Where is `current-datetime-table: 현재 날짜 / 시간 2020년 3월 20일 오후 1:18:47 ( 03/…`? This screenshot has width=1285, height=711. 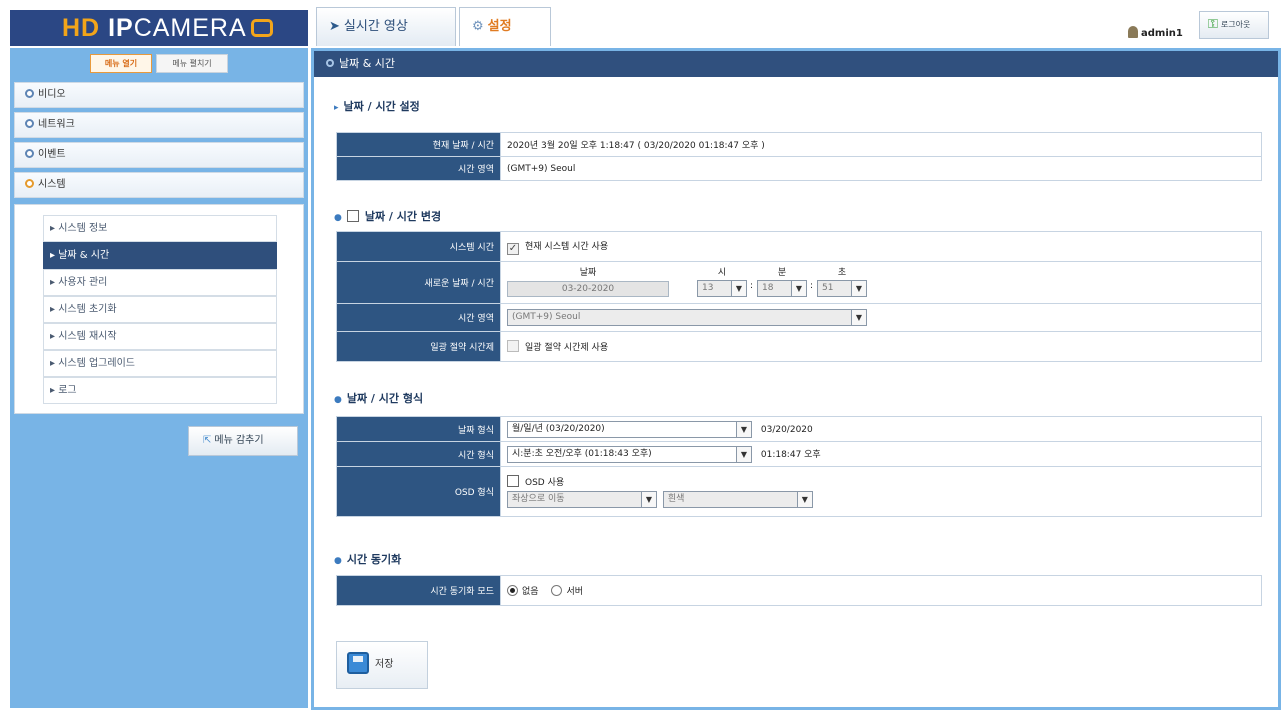 current-datetime-table: 현재 날짜 / 시간 2020년 3월 20일 오후 1:18:47 ( 03/… is located at coordinates (799, 156).